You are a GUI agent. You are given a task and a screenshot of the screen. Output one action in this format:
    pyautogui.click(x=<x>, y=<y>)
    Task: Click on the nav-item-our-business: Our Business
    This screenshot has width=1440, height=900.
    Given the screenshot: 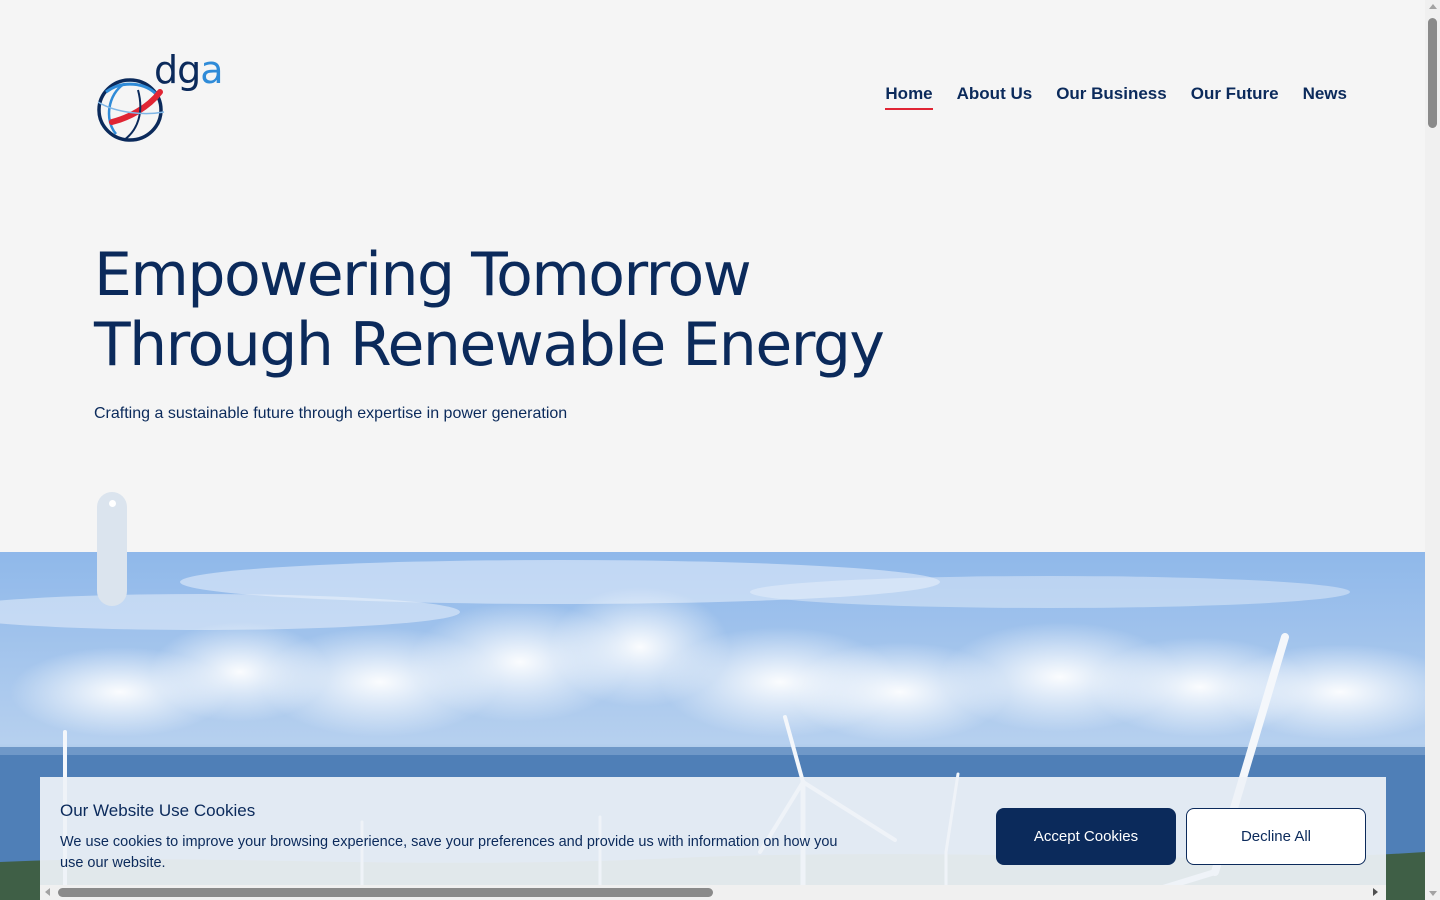 What is the action you would take?
    pyautogui.click(x=1111, y=97)
    